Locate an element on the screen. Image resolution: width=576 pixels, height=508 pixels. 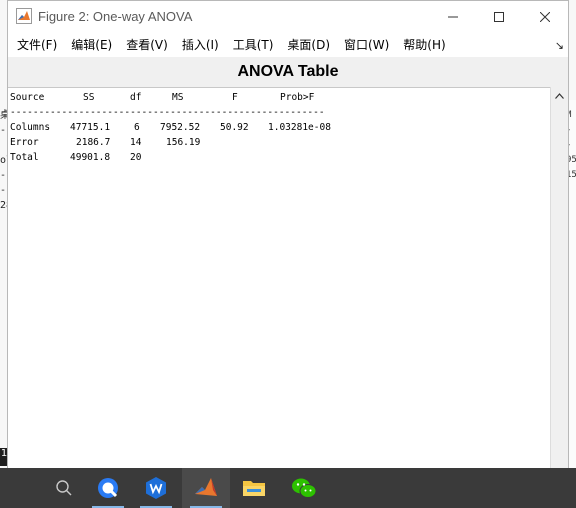
menu-window: 窗口(W) is located at coordinates (366, 45).